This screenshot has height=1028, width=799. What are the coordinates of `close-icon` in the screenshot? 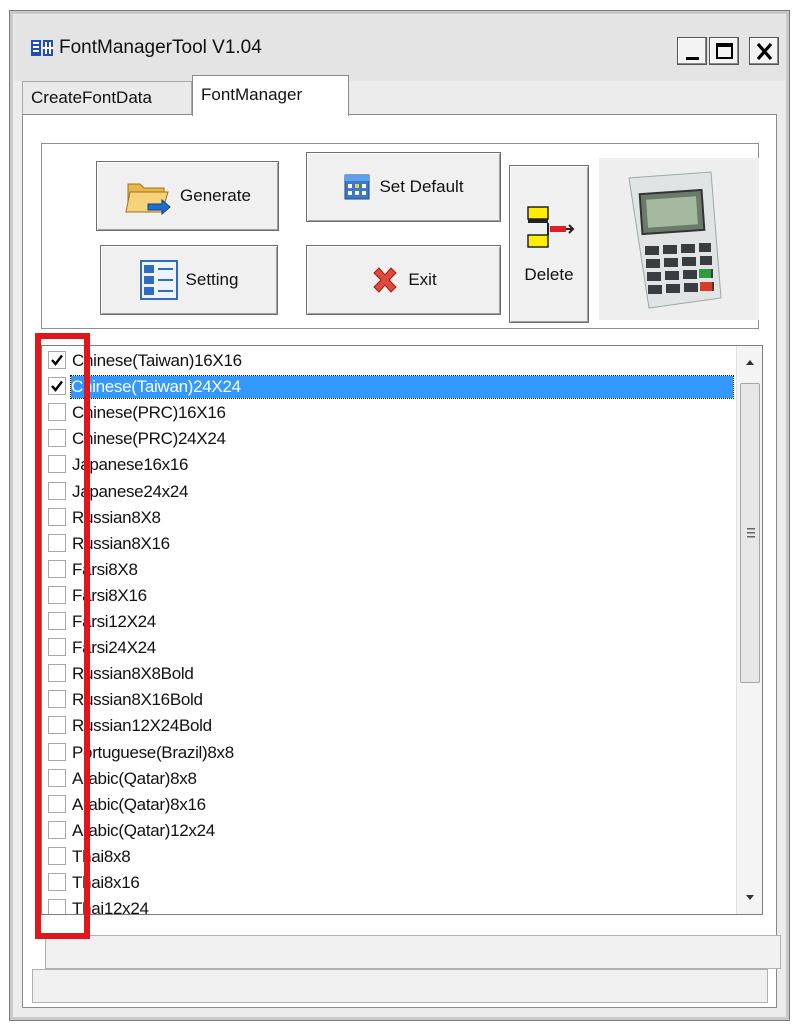 It's located at (764, 51).